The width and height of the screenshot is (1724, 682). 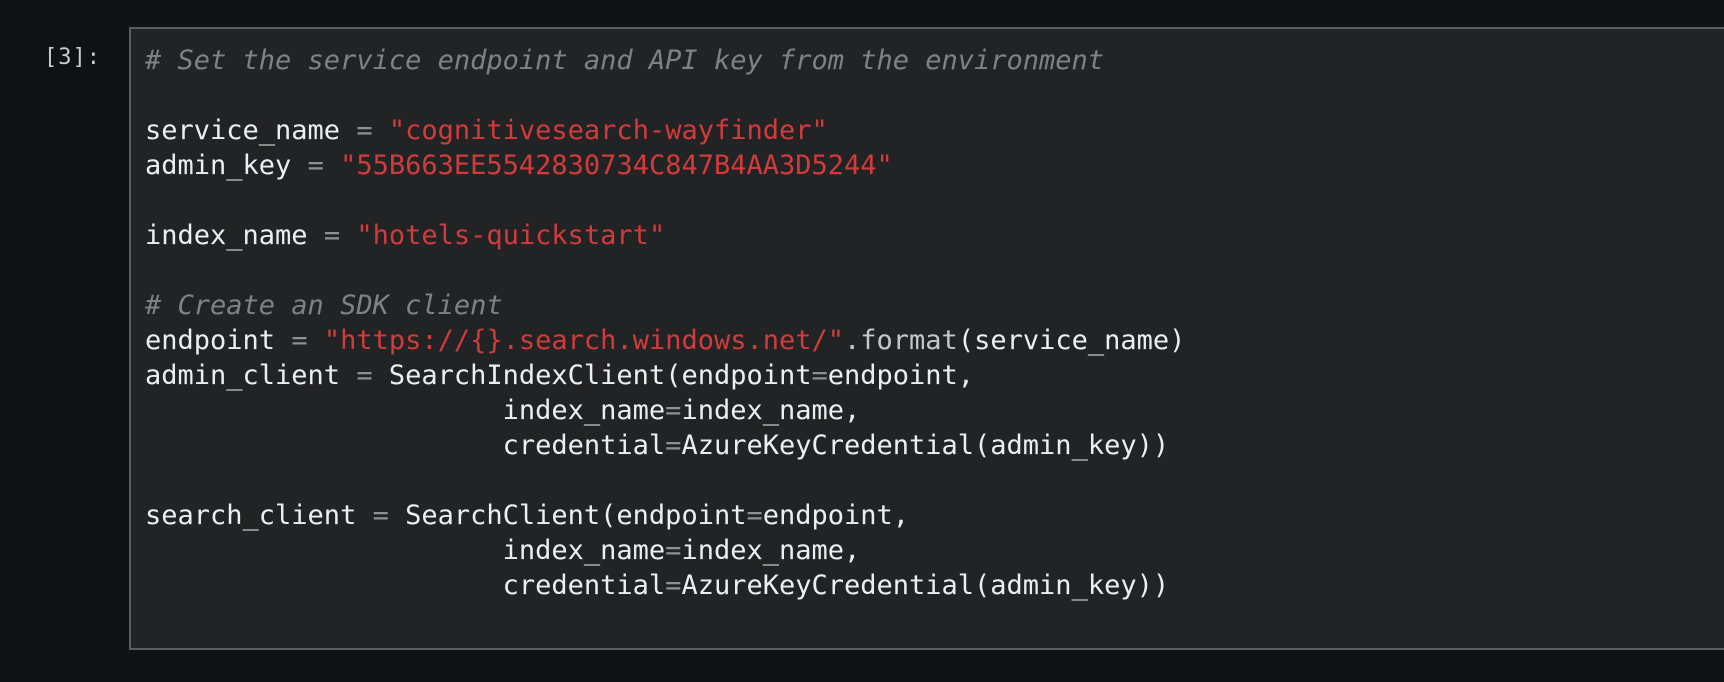 I want to click on code-method: .format, so click(x=901, y=340).